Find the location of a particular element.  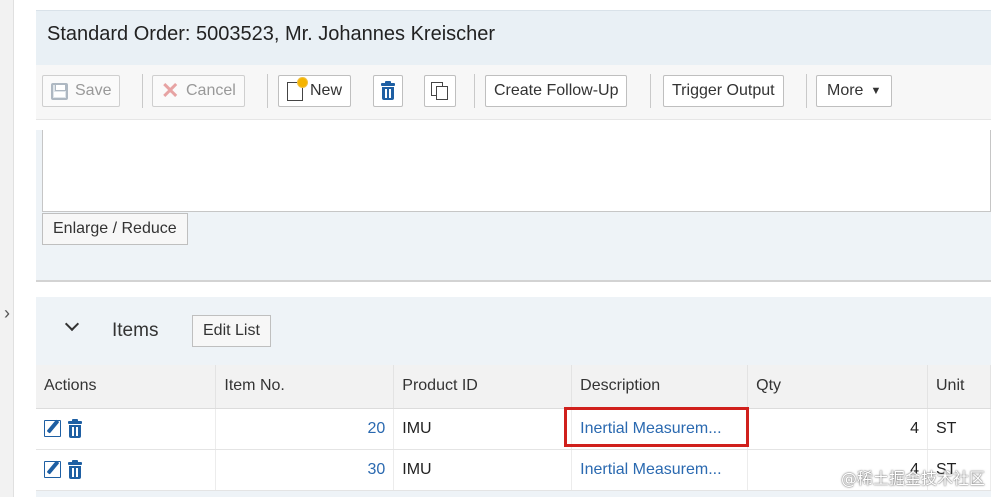

cancel-button: ✕ Cancel is located at coordinates (198, 91).